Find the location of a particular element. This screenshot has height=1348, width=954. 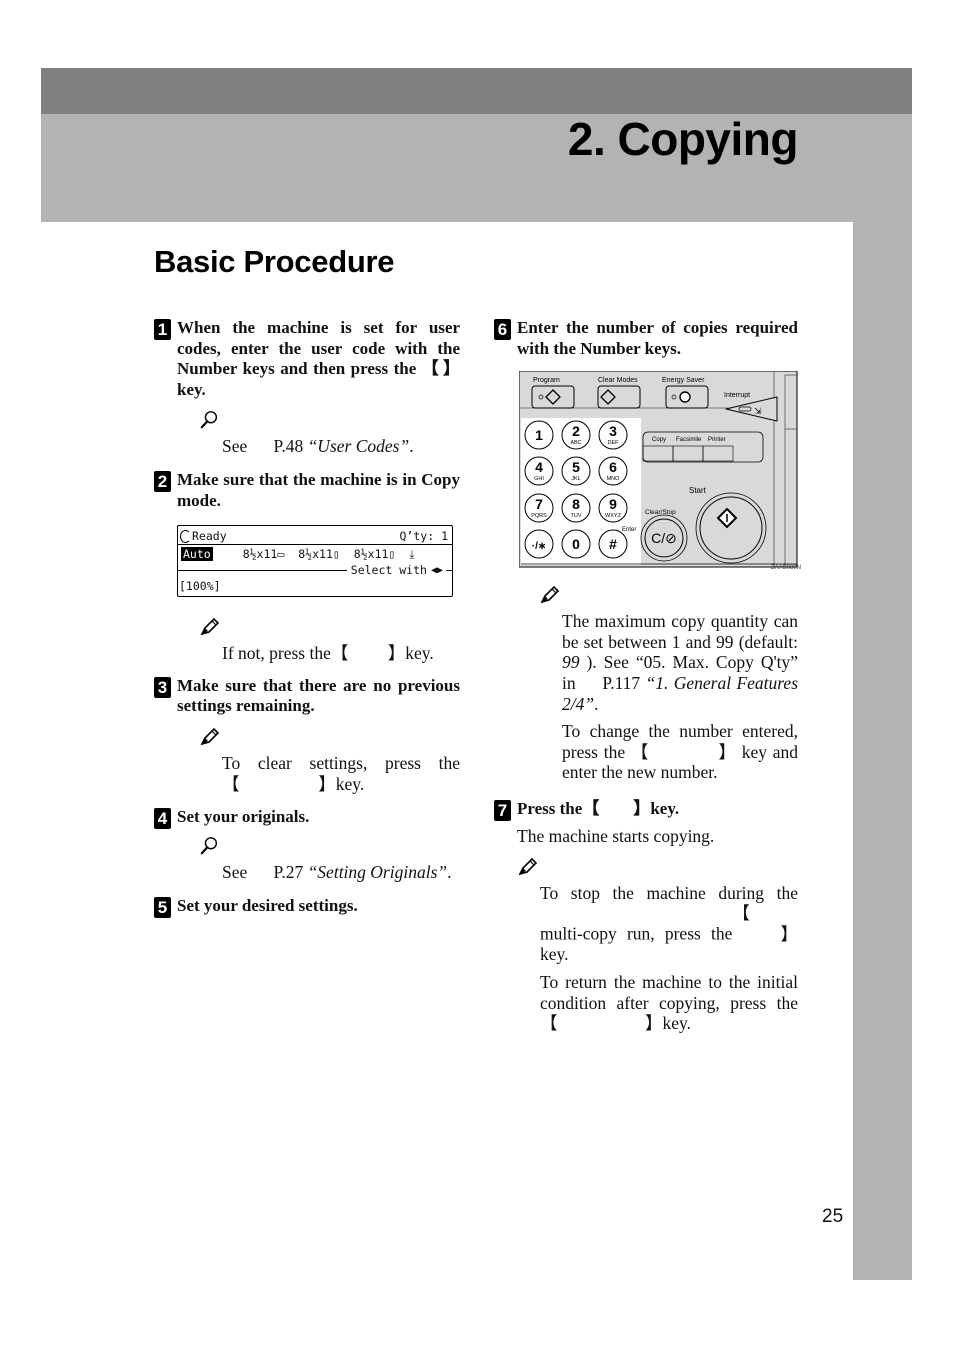

key-main-label: 0 is located at coordinates (576, 544).